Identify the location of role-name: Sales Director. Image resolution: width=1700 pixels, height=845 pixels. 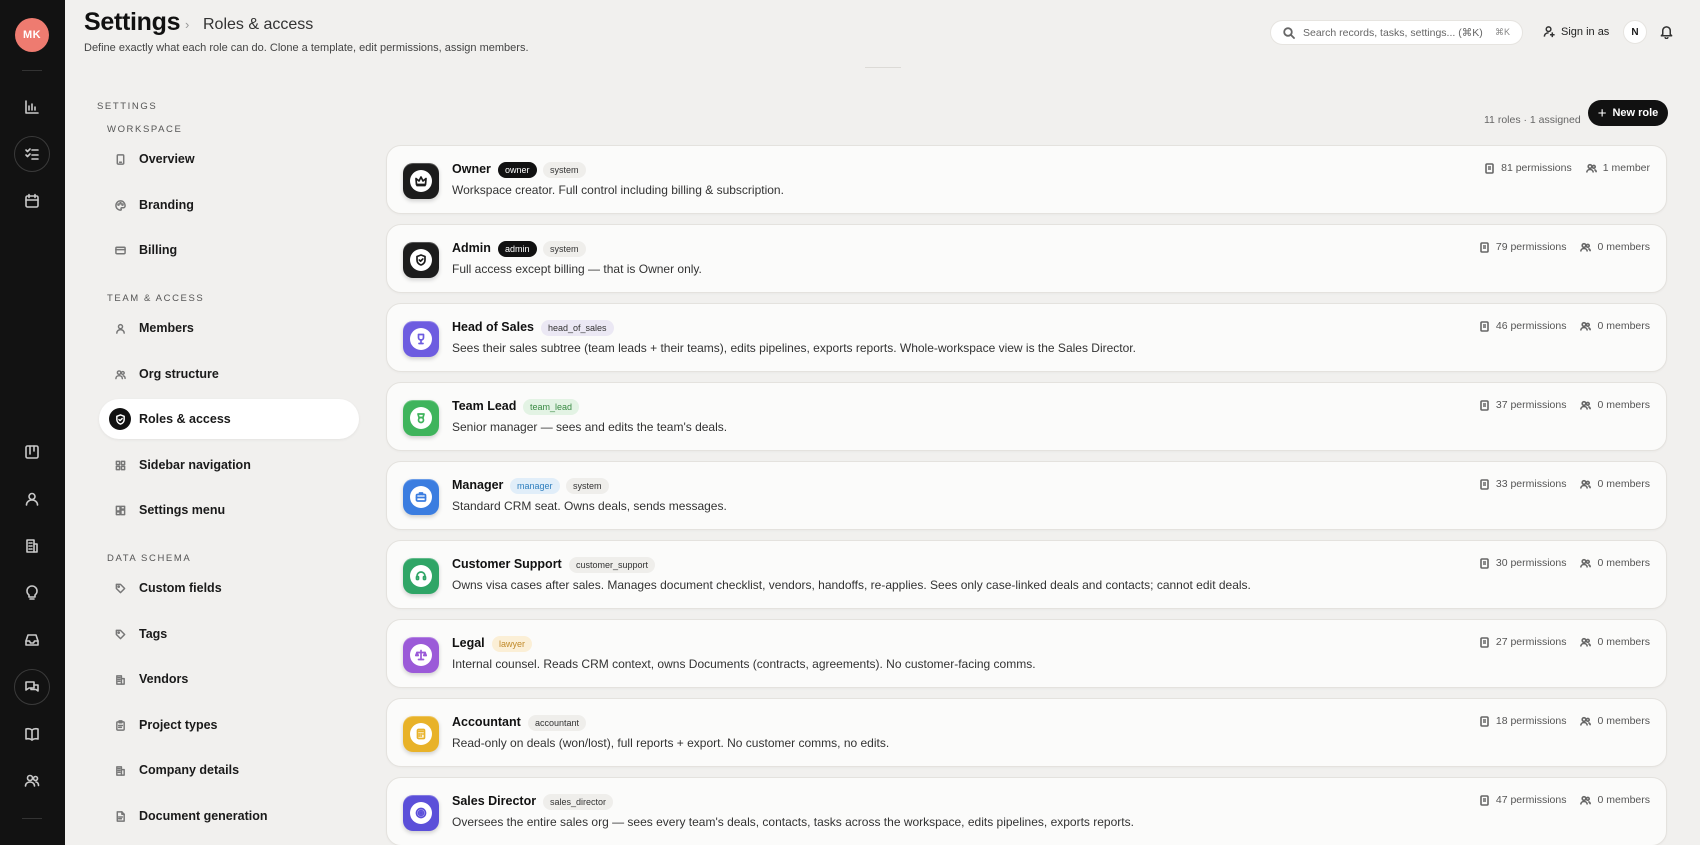
(494, 801).